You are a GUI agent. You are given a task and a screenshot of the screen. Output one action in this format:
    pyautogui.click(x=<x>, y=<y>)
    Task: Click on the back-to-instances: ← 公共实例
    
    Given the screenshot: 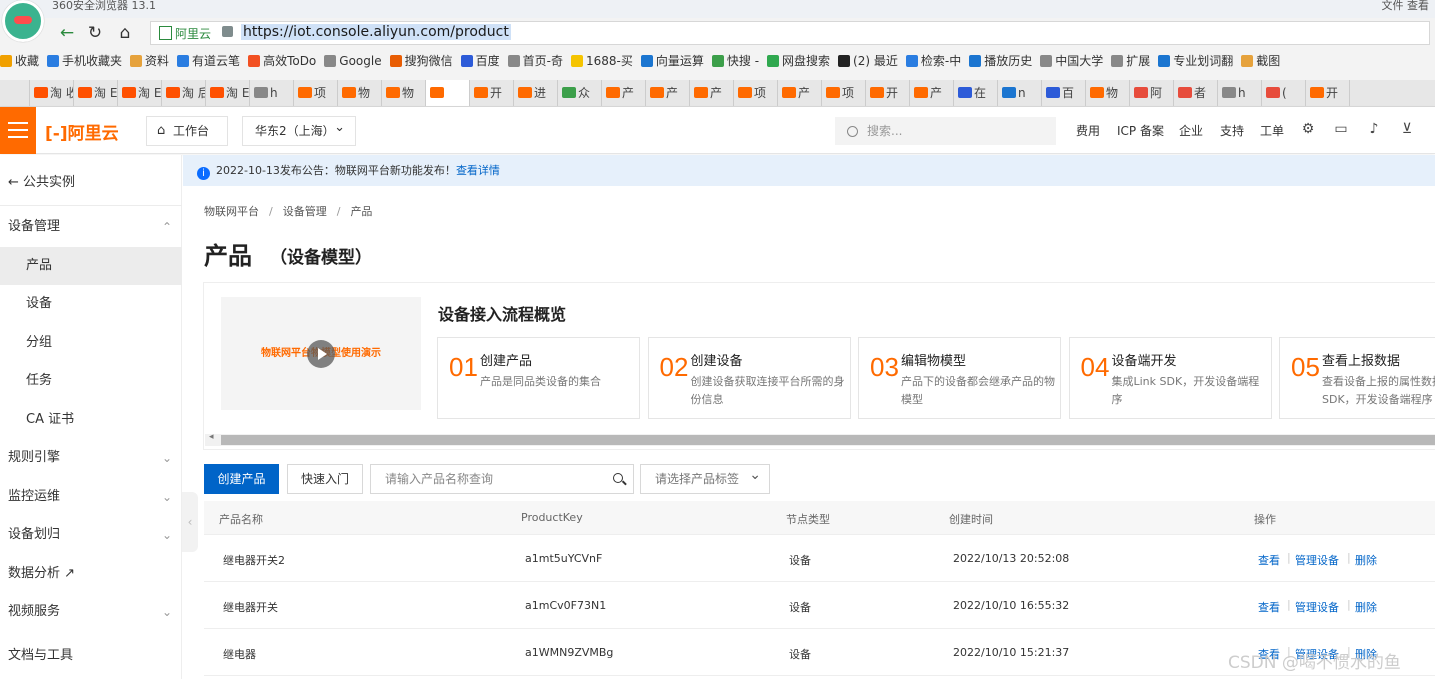 What is the action you would take?
    pyautogui.click(x=41, y=180)
    